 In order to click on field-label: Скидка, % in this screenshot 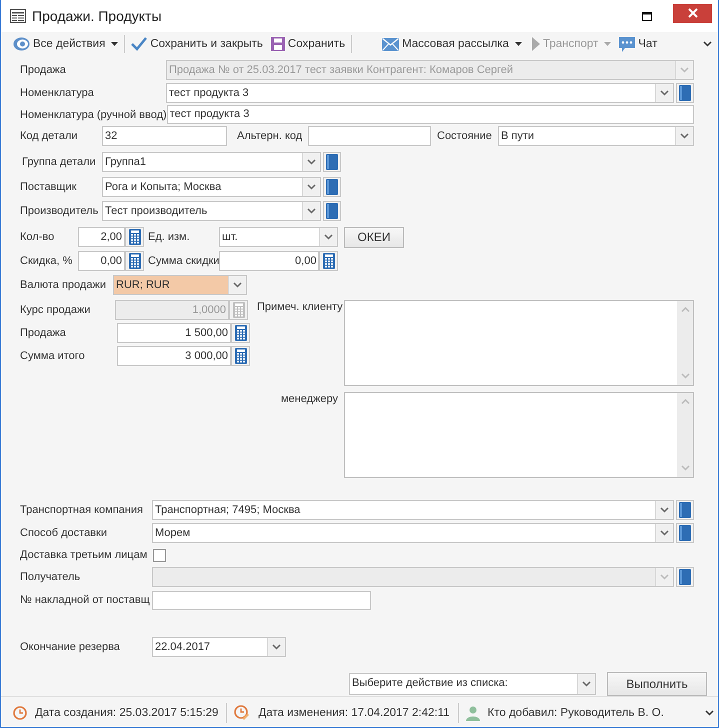, I will do `click(47, 261)`.